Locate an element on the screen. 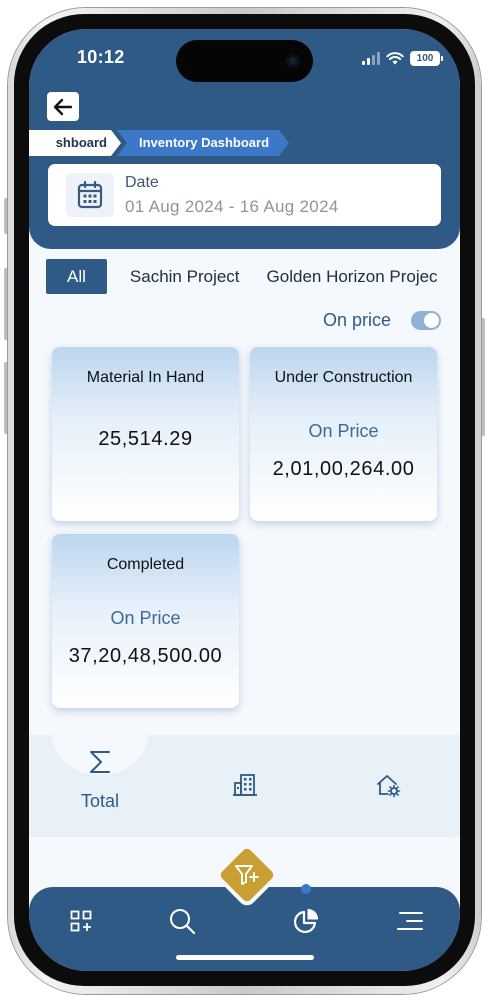 This screenshot has width=489, height=1000. arrow-left-icon is located at coordinates (63, 106).